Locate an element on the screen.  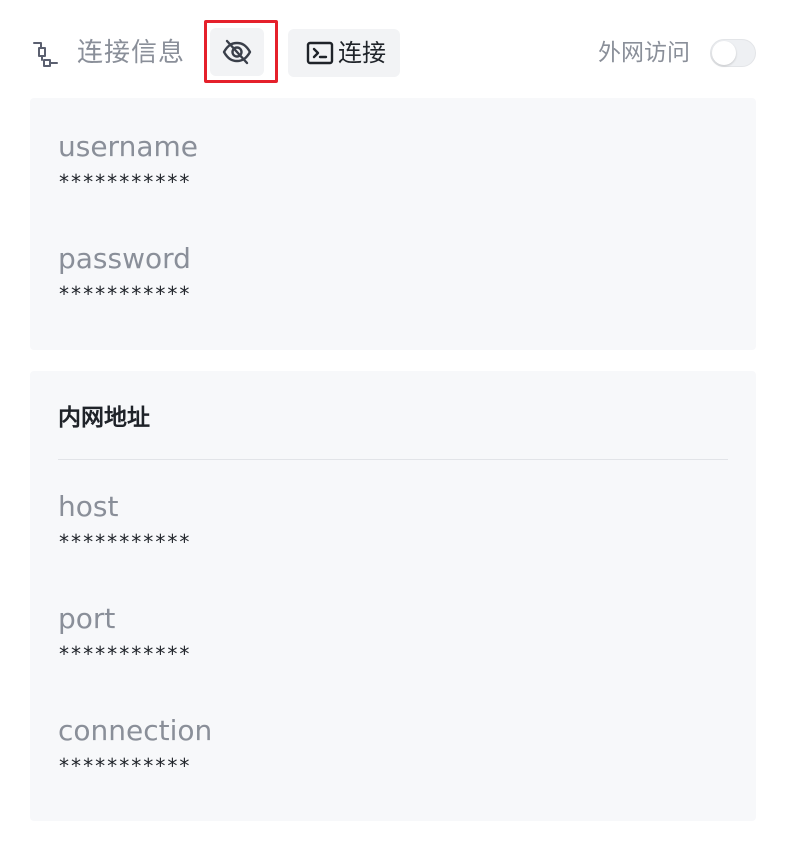
field-label: password is located at coordinates (124, 258).